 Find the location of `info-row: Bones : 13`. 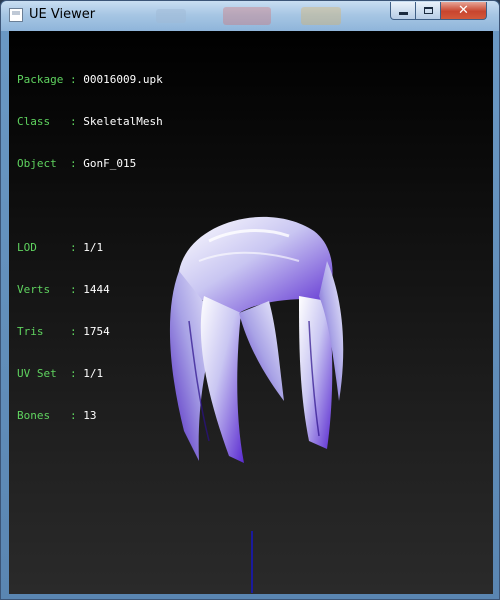

info-row: Bones : 13 is located at coordinates (57, 415).